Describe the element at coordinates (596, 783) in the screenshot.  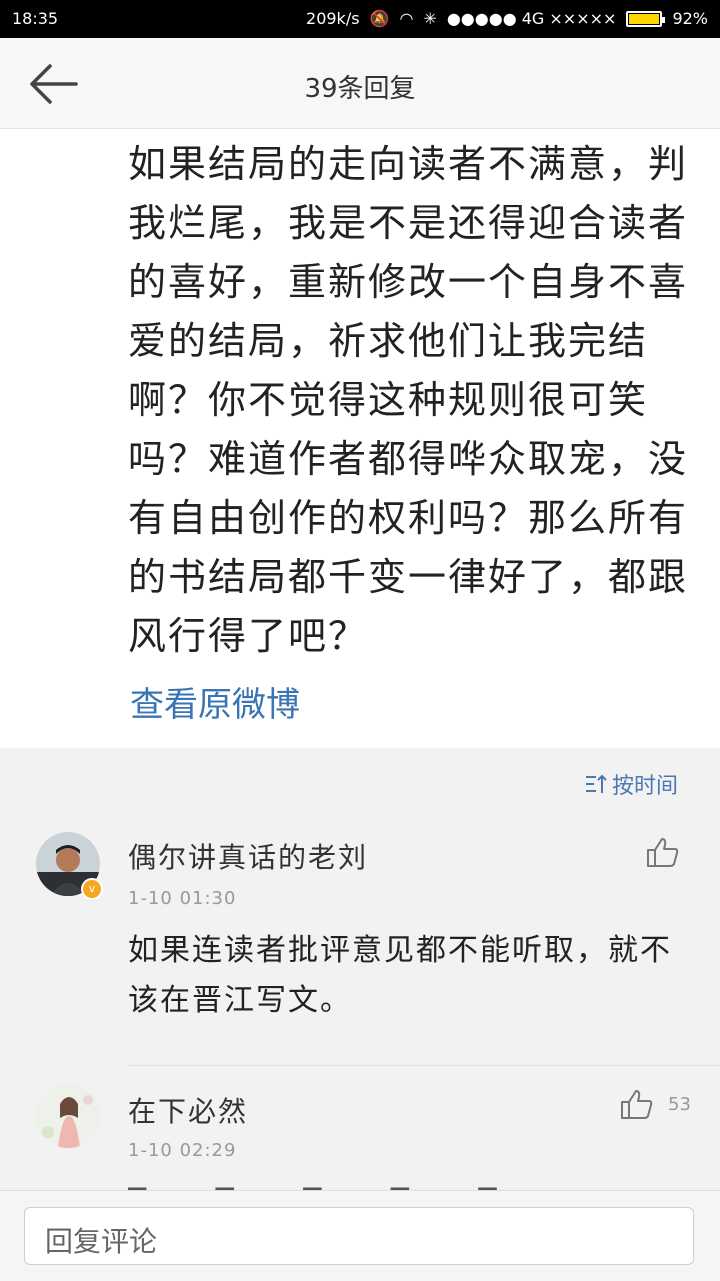
I see `sort-icon` at that location.